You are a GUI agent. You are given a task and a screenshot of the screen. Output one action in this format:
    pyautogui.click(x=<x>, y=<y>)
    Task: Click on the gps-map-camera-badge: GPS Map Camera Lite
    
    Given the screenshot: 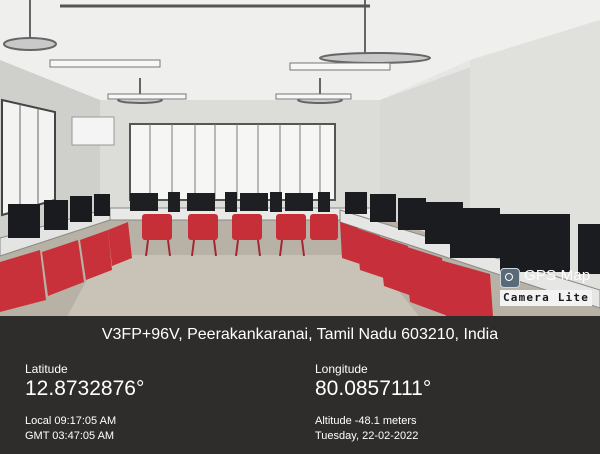 What is the action you would take?
    pyautogui.click(x=547, y=286)
    